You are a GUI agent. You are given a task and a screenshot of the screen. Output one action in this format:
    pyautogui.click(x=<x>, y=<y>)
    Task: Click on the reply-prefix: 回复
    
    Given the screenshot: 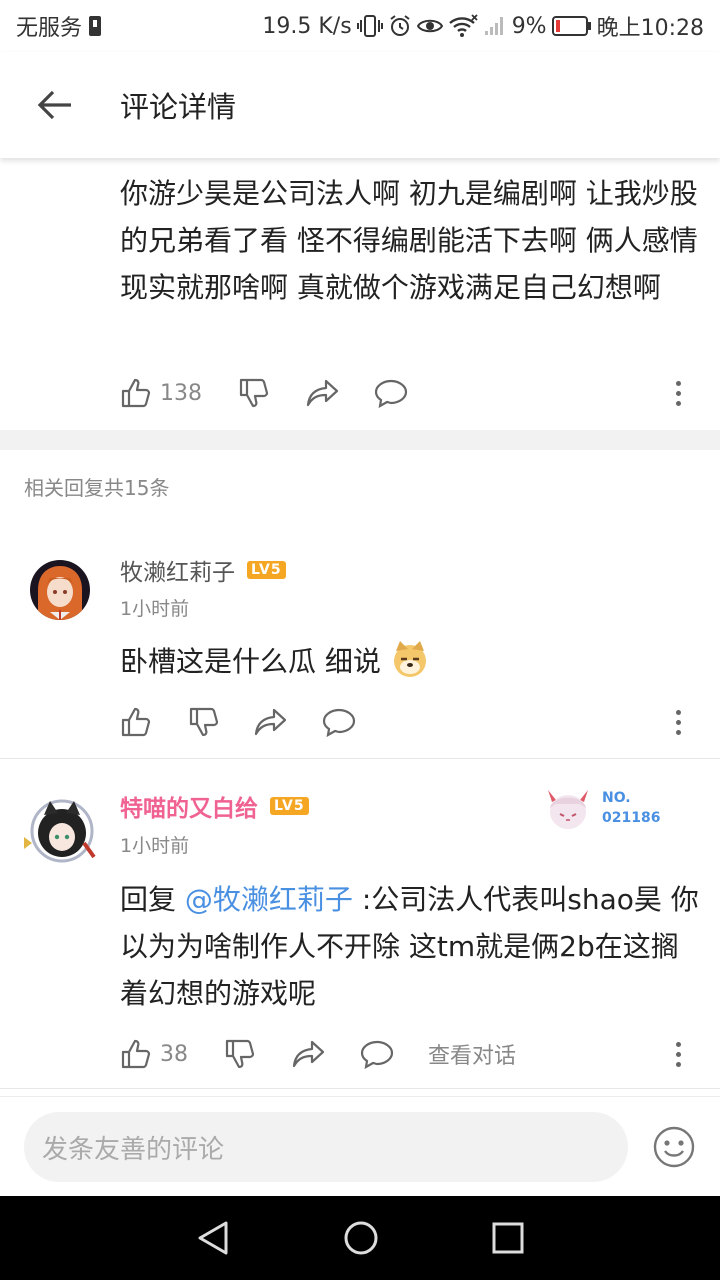 What is the action you would take?
    pyautogui.click(x=152, y=899)
    